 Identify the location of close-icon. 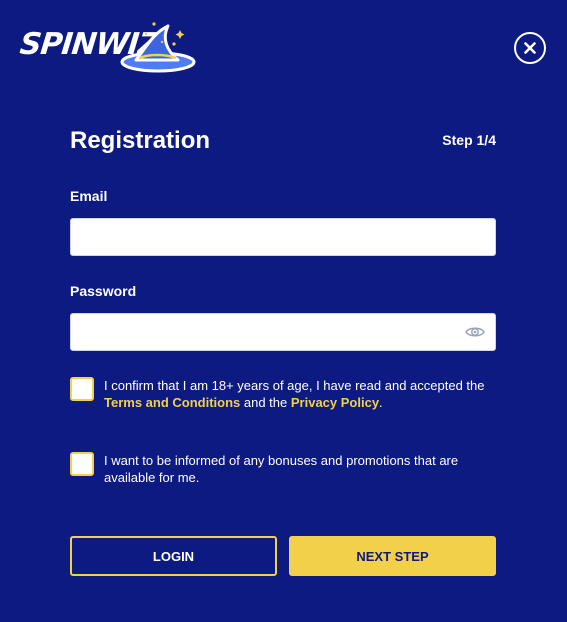
(530, 48).